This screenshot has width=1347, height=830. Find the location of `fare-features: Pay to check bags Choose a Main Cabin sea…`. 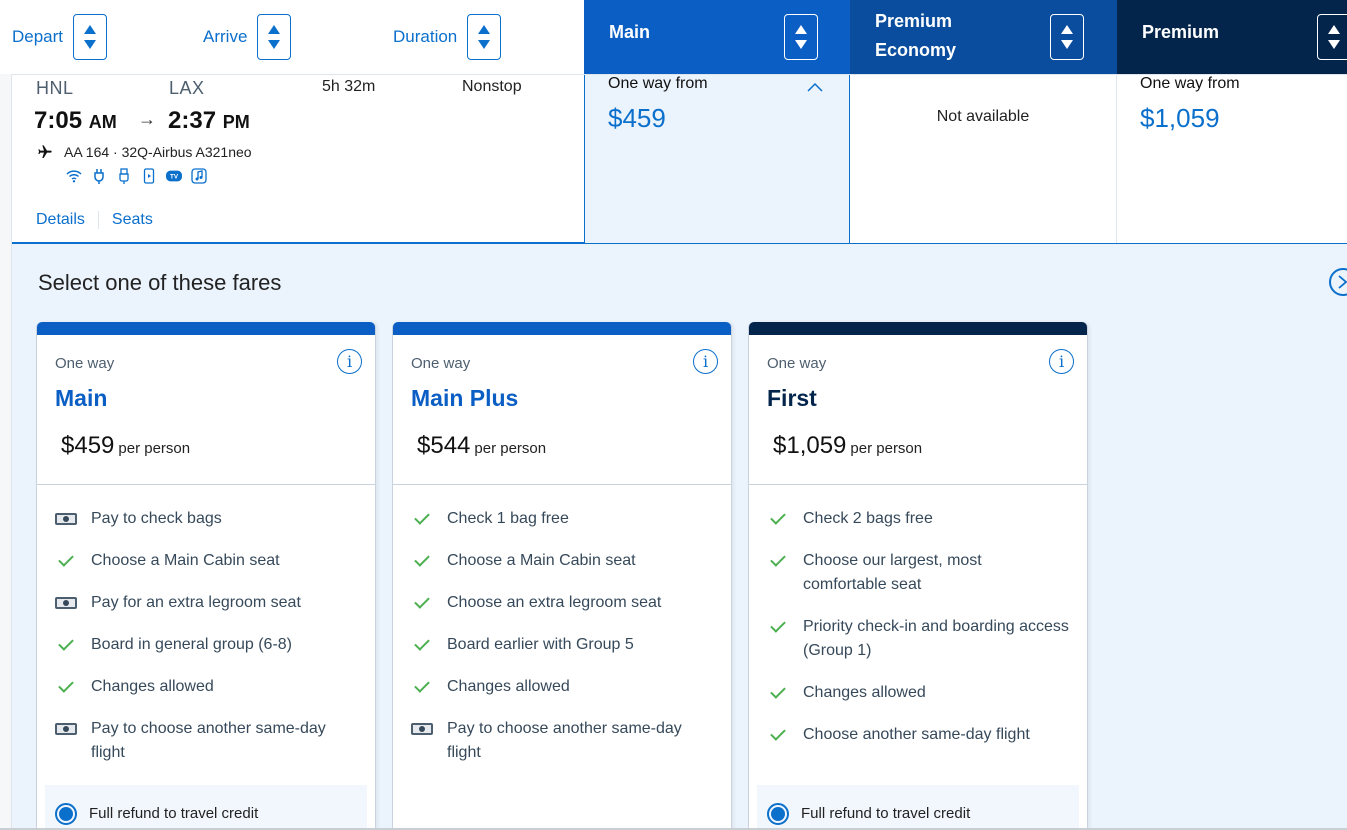

fare-features: Pay to check bags Choose a Main Cabin sea… is located at coordinates (206, 625).